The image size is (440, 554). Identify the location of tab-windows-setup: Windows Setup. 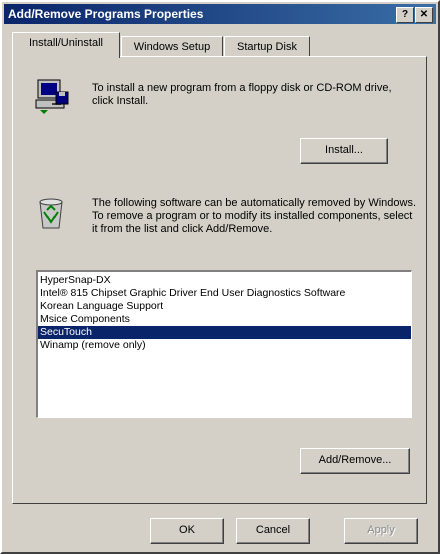
(172, 46).